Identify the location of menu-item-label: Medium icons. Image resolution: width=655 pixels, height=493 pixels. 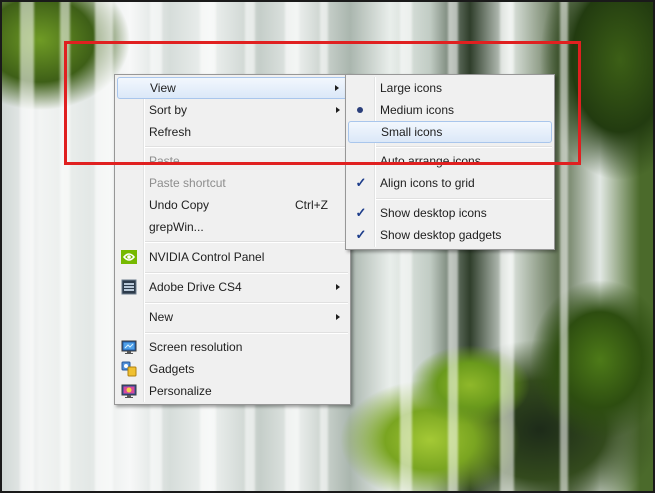
(417, 110).